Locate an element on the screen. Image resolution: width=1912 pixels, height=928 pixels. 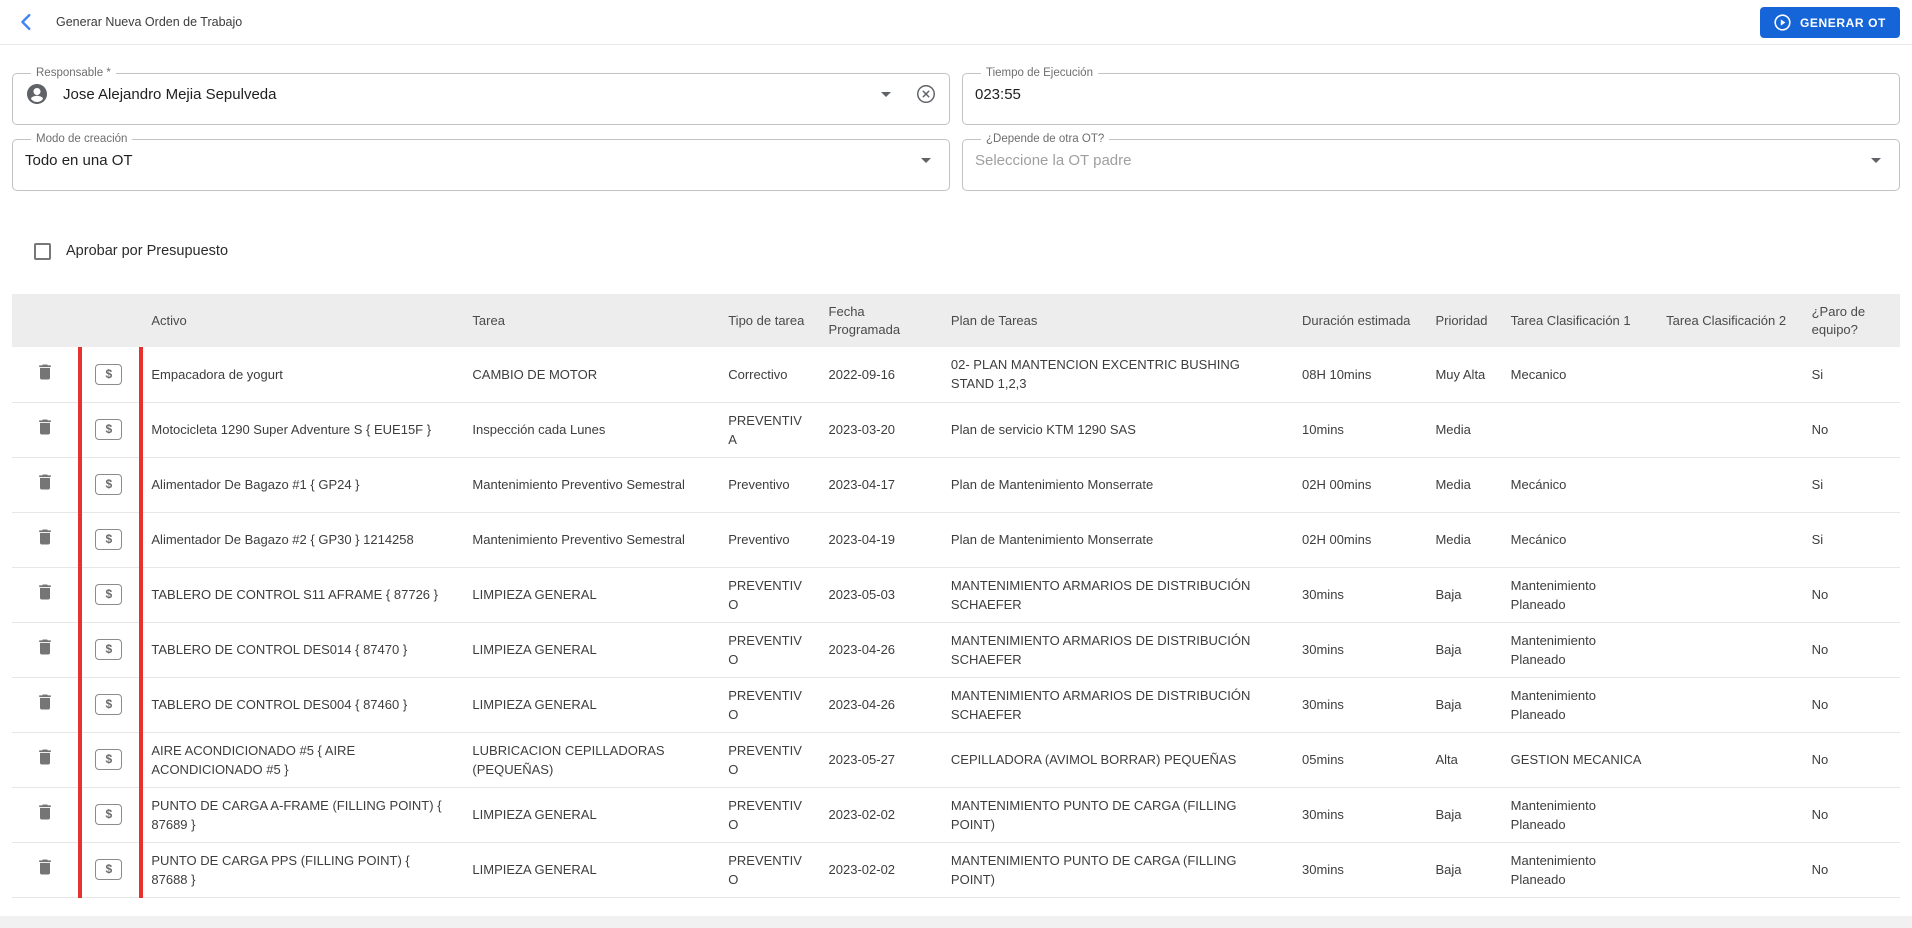
tiempo-ejecucion-label: Tiempo de Ejecución is located at coordinates (1039, 73).